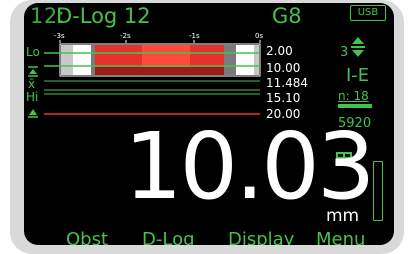 This screenshot has height=254, width=409. I want to click on lo-limit-value: 2.00, so click(279, 51).